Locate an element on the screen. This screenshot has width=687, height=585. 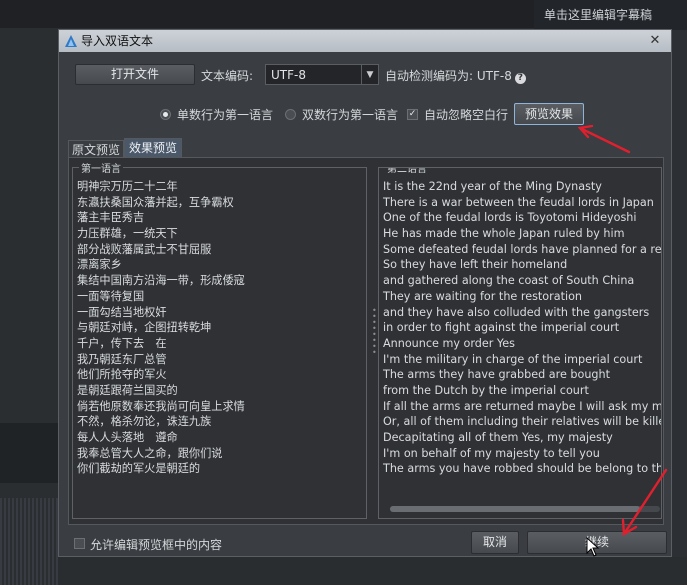
preview-button: 预览效果 is located at coordinates (549, 114).